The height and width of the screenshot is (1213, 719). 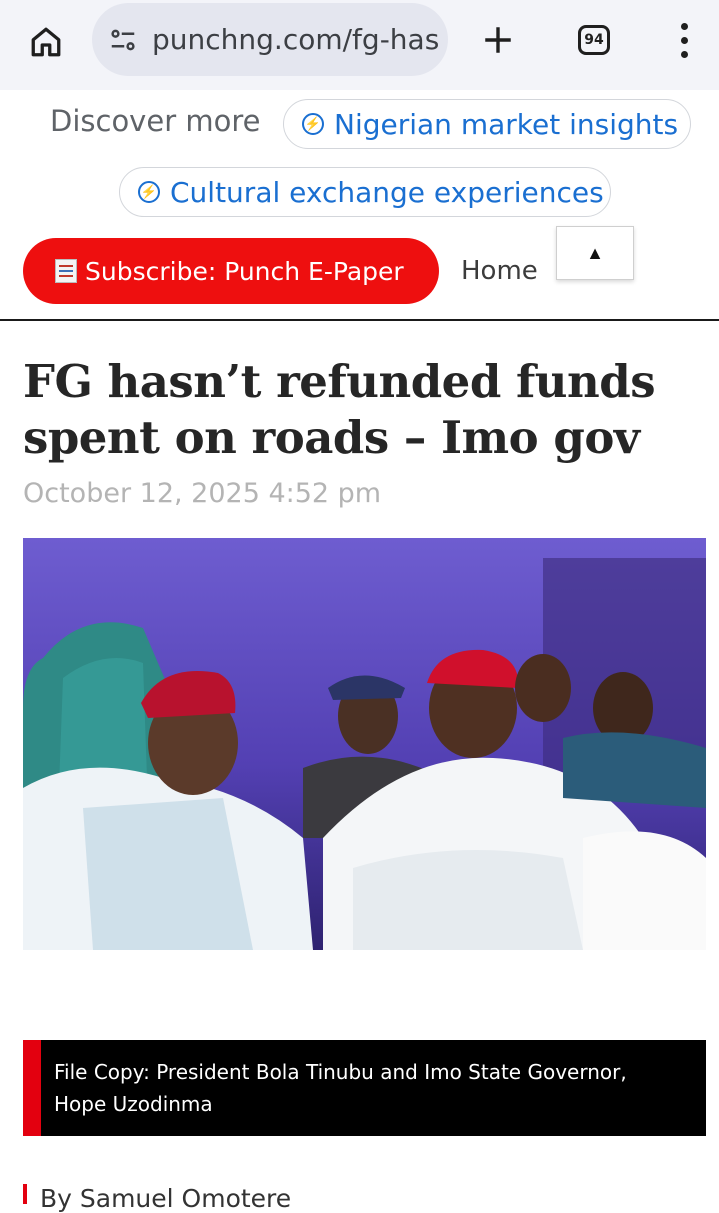 I want to click on home-button, so click(x=46, y=42).